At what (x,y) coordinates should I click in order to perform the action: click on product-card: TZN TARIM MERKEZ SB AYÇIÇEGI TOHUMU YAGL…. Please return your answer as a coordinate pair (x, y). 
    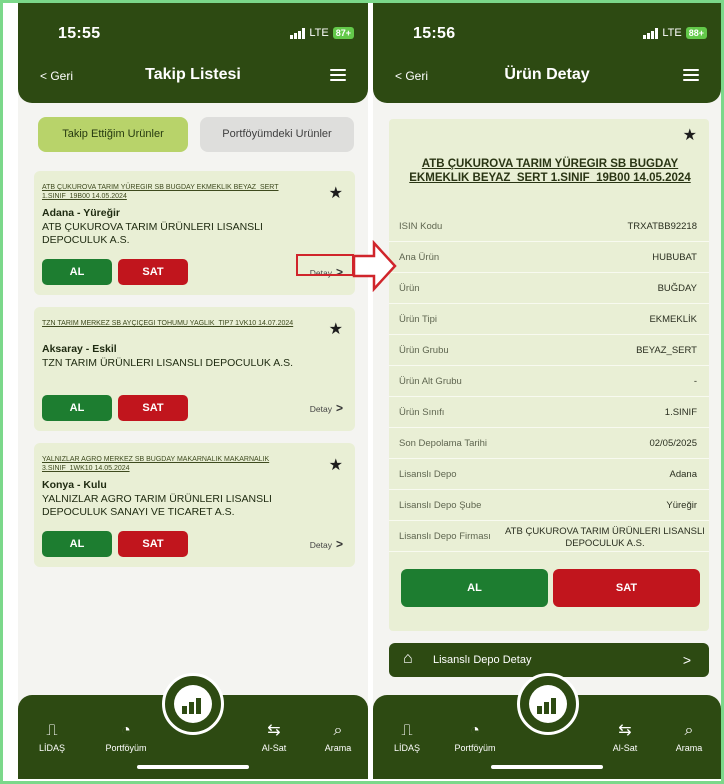
    Looking at the image, I should click on (194, 369).